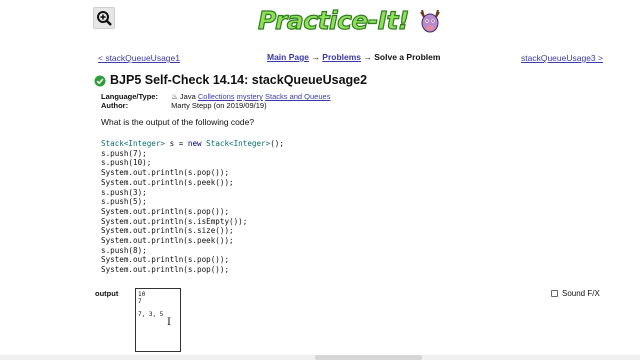 Image resolution: width=640 pixels, height=360 pixels. I want to click on language-label: Language/Type:, so click(129, 96).